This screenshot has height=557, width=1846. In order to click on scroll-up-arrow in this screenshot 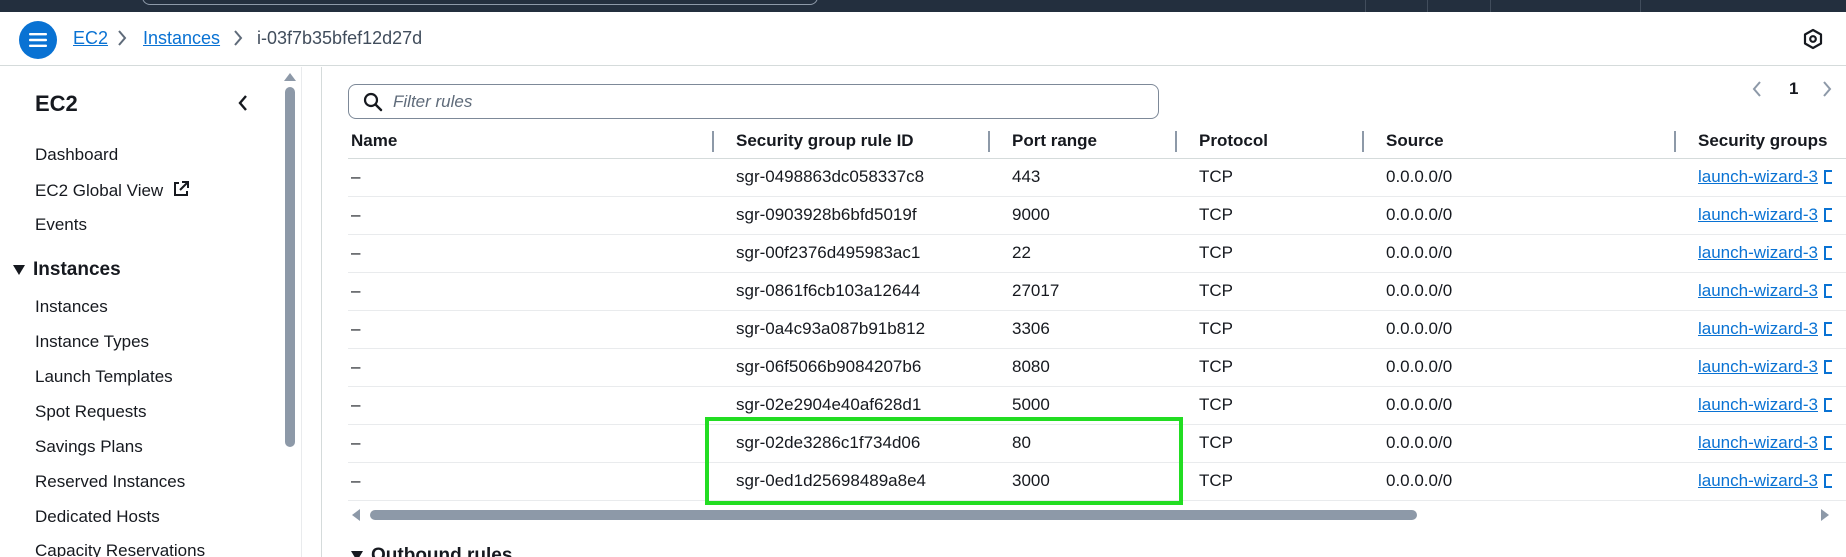, I will do `click(290, 77)`.